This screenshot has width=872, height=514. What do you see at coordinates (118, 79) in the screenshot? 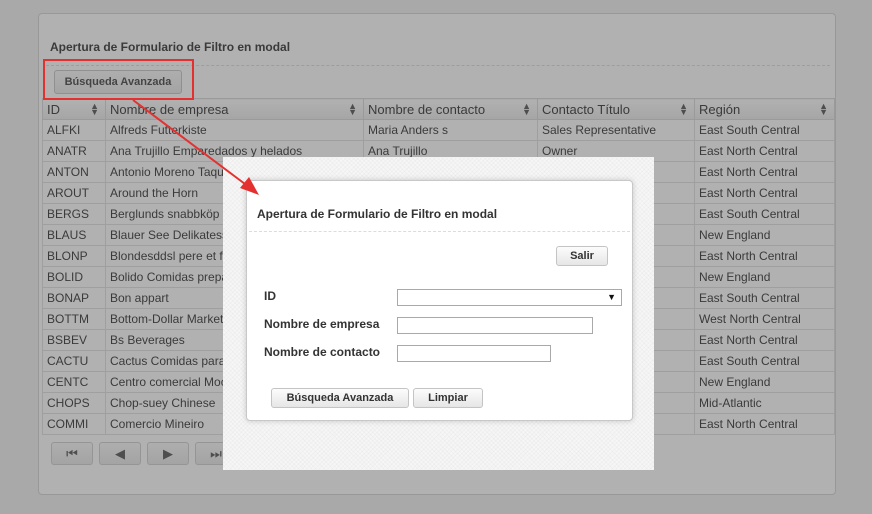
I see `annotation-highlight-box` at bounding box center [118, 79].